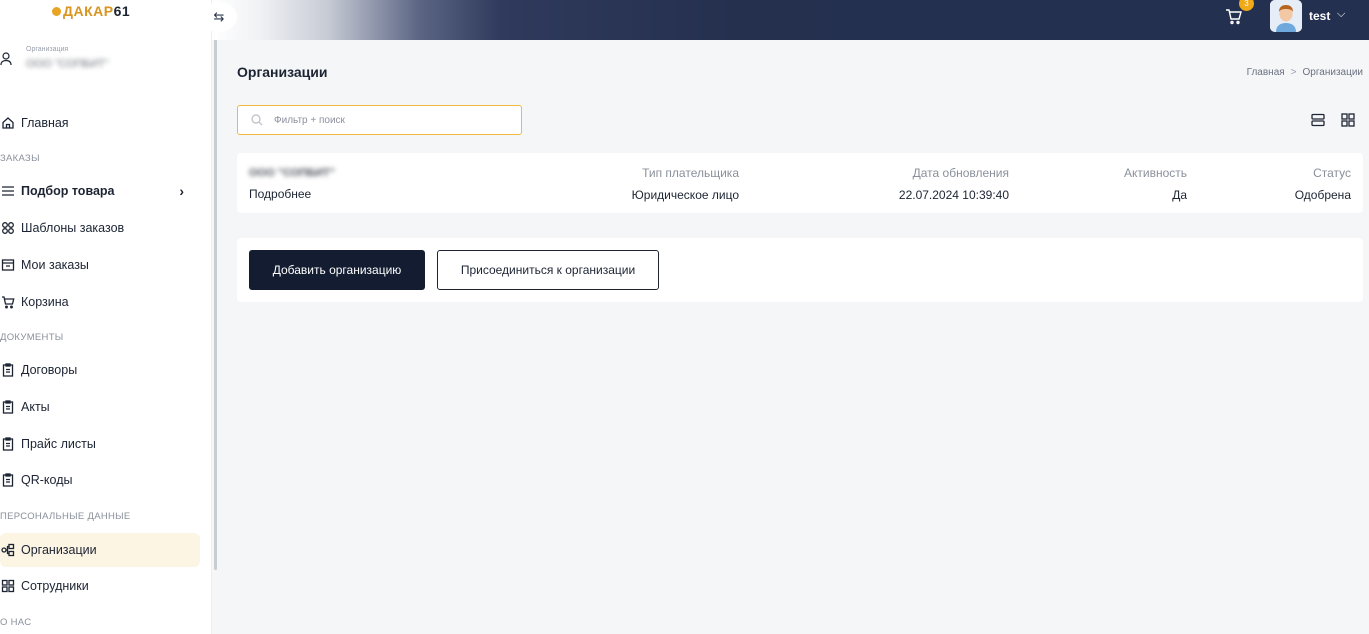 The width and height of the screenshot is (1369, 634). Describe the element at coordinates (1155, 173) in the screenshot. I see `activity-header: Активность` at that location.